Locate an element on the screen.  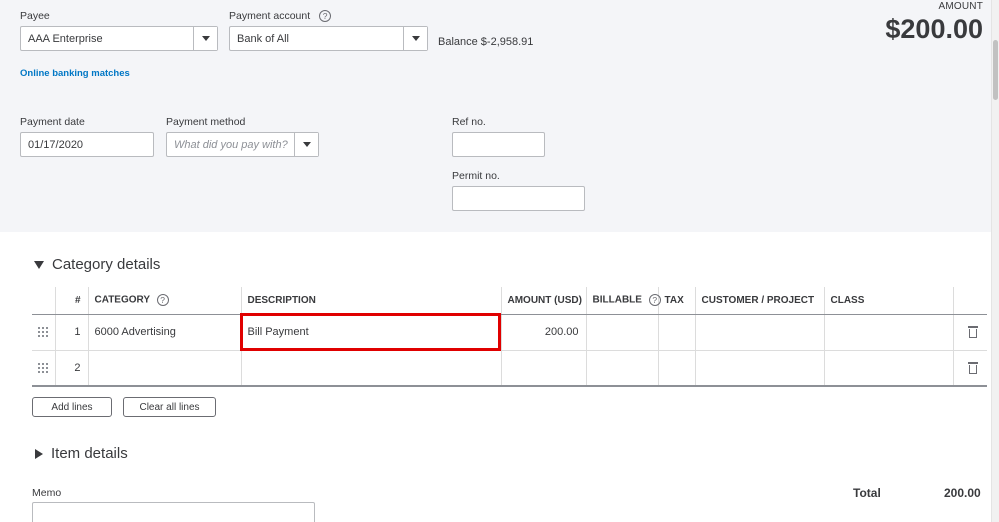
table-row: 2 is located at coordinates (509, 368).